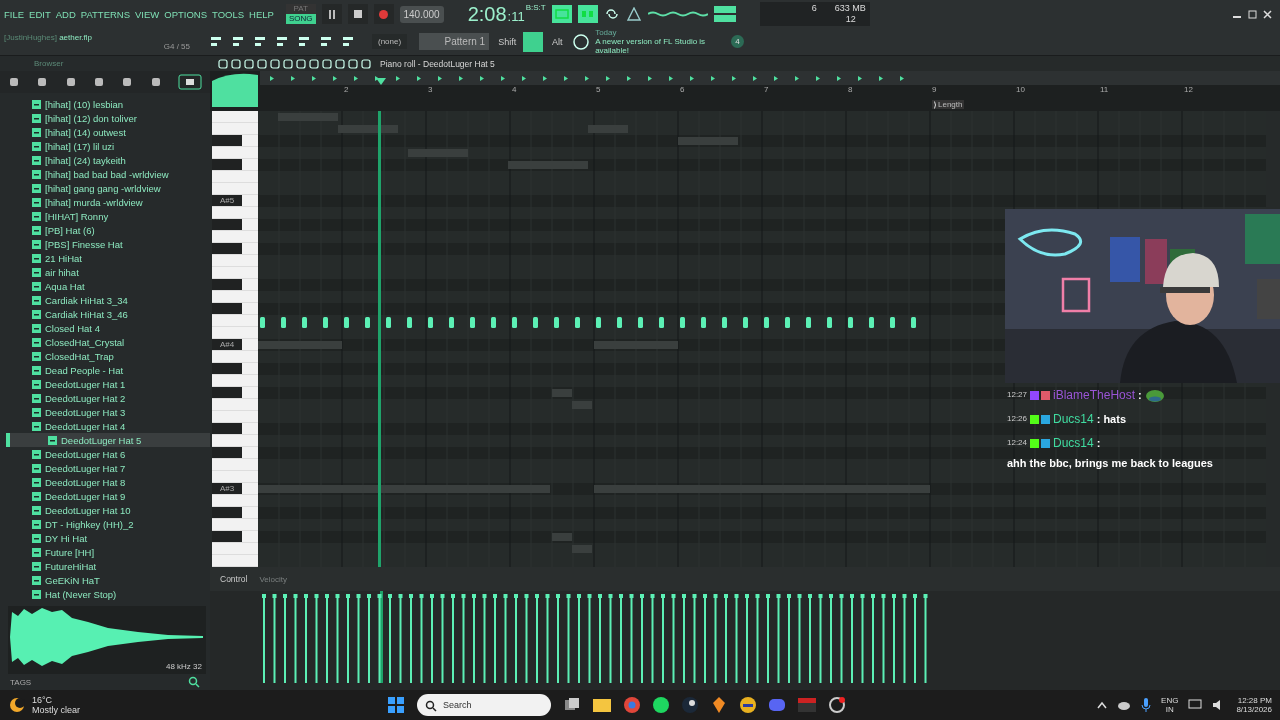 Image resolution: width=1280 pixels, height=720 pixels. What do you see at coordinates (105, 300) in the screenshot?
I see `browser-item: Cardiak HiHat 3_34` at bounding box center [105, 300].